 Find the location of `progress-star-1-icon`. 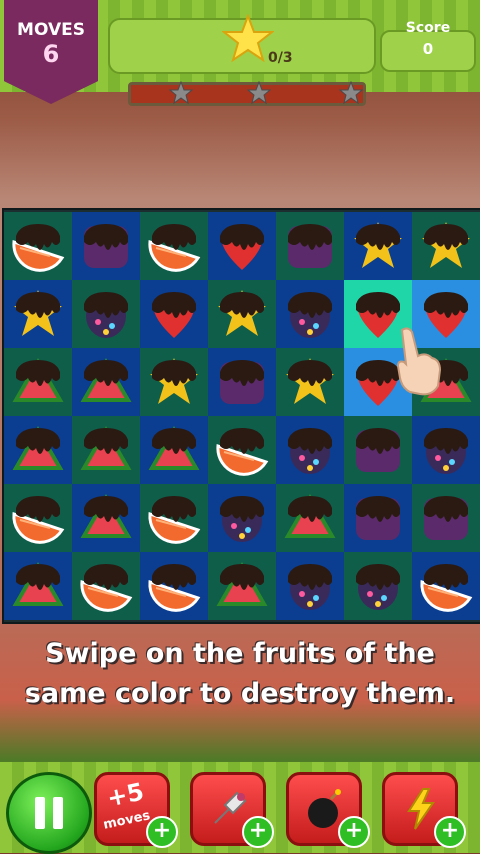

progress-star-1-icon is located at coordinates (181, 93).